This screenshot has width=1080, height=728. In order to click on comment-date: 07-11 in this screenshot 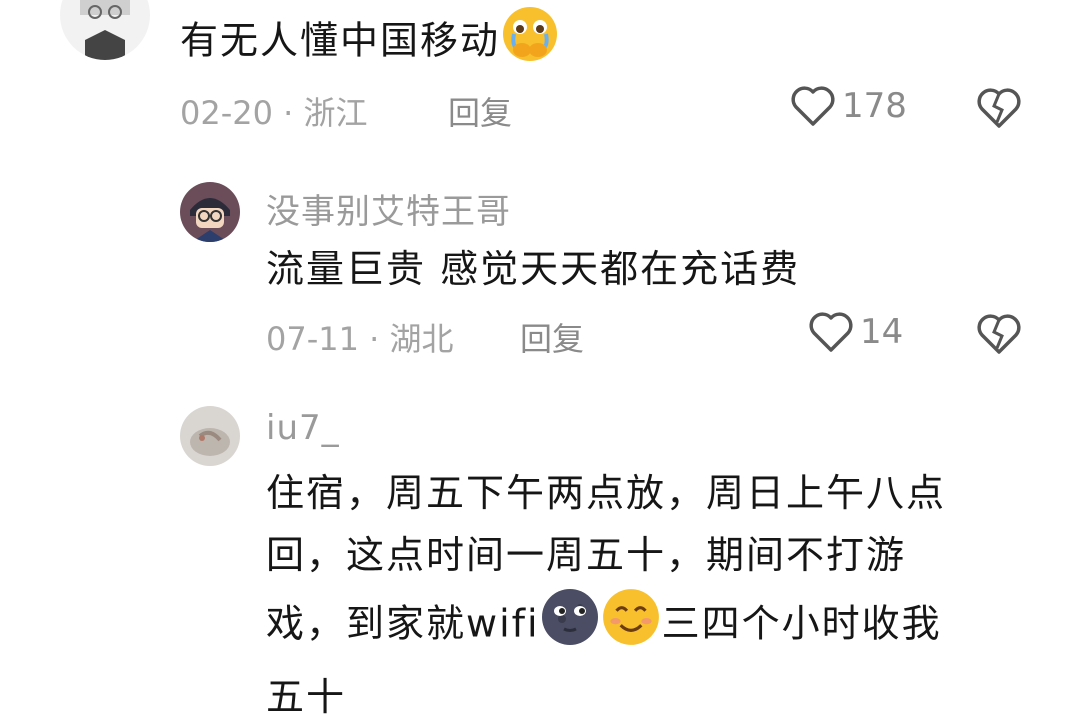, I will do `click(312, 339)`.